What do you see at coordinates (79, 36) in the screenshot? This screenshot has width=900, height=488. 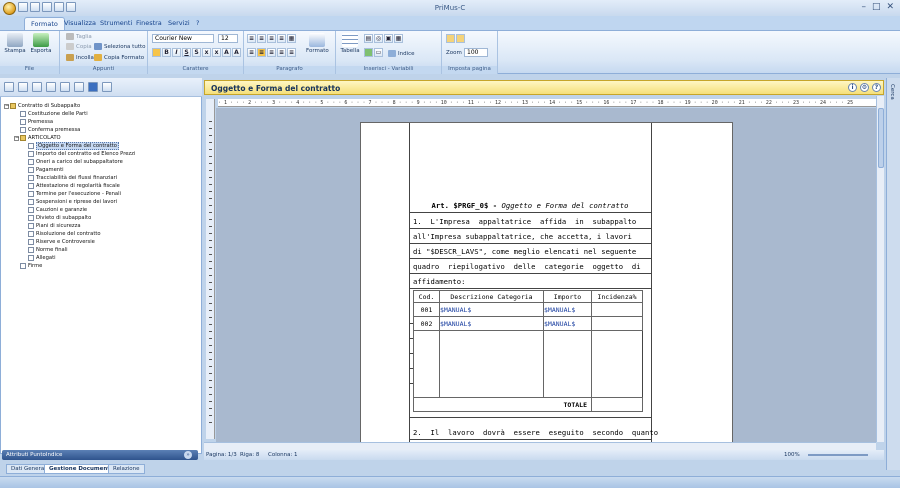 I see `taglia-button: Taglia` at bounding box center [79, 36].